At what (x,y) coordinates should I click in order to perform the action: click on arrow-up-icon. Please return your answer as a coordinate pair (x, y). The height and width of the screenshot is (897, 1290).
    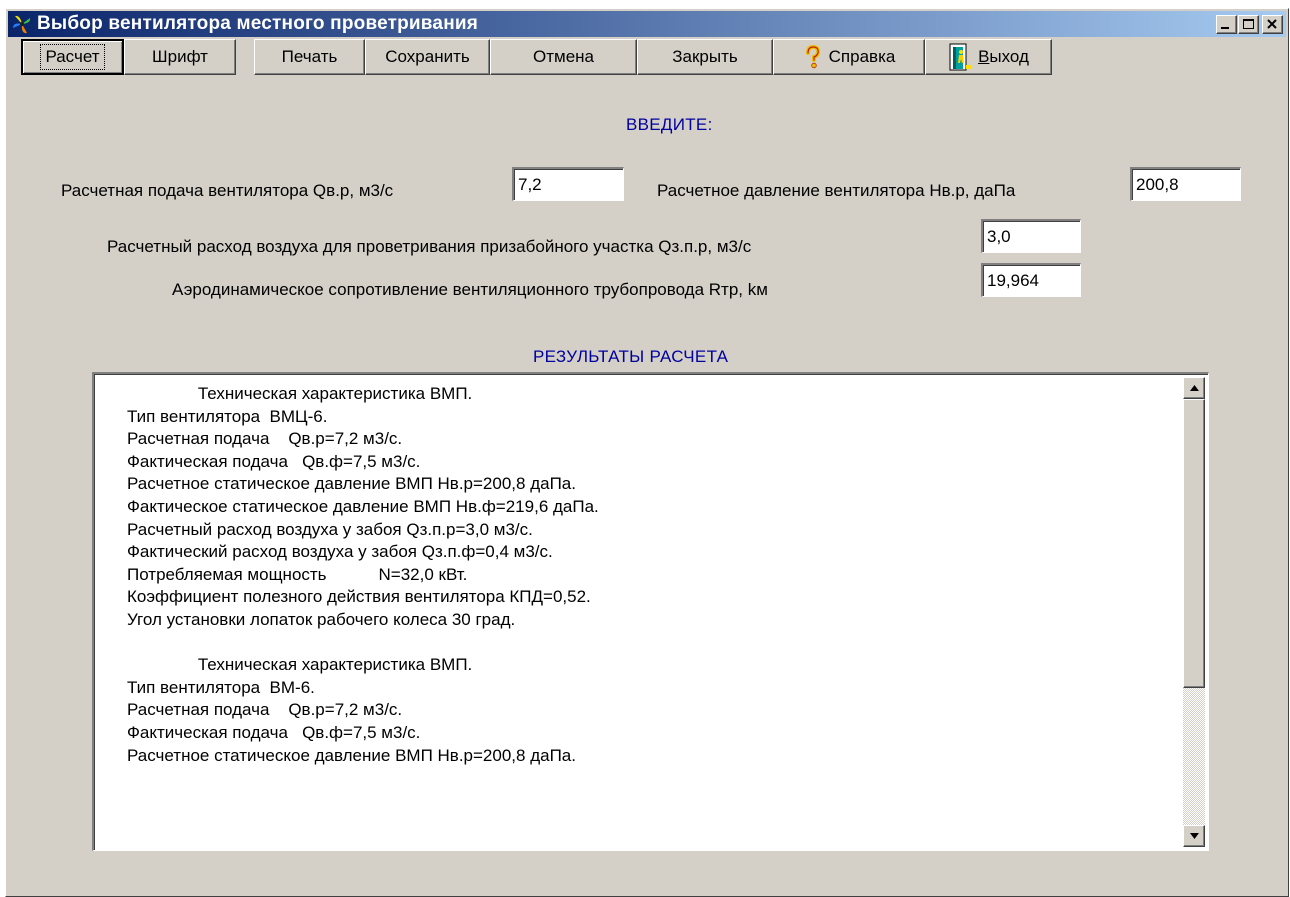
    Looking at the image, I should click on (1194, 388).